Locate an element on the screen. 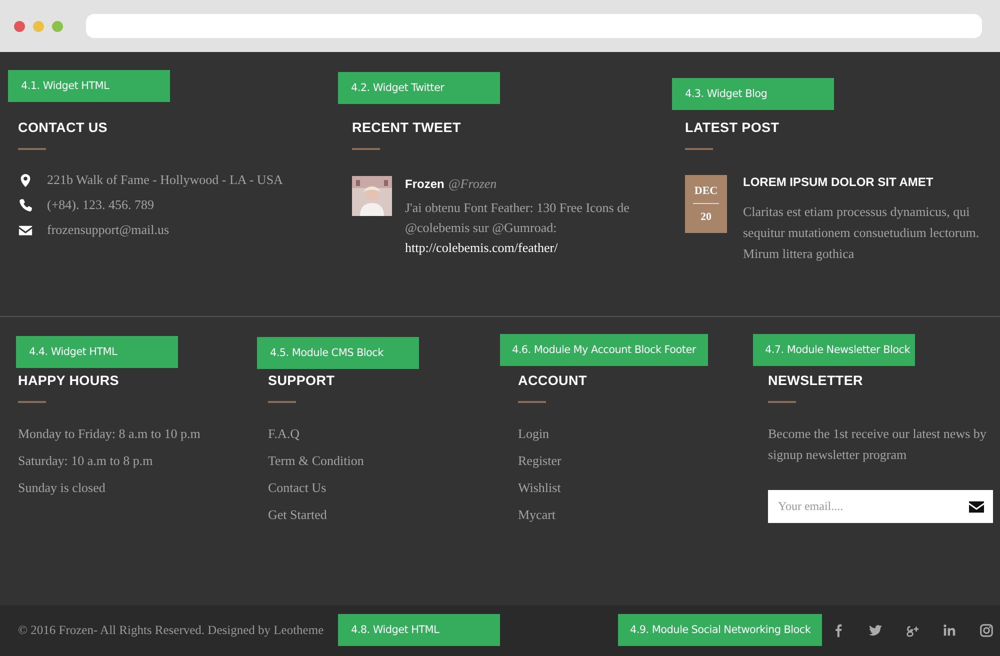  footer-link: Mycart is located at coordinates (537, 515).